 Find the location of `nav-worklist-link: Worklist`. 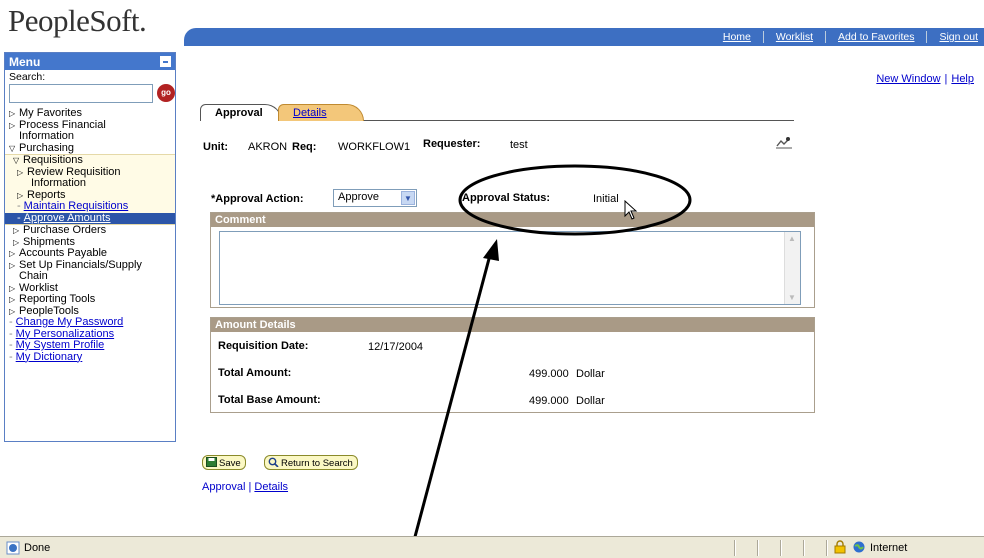

nav-worklist-link: Worklist is located at coordinates (795, 37).